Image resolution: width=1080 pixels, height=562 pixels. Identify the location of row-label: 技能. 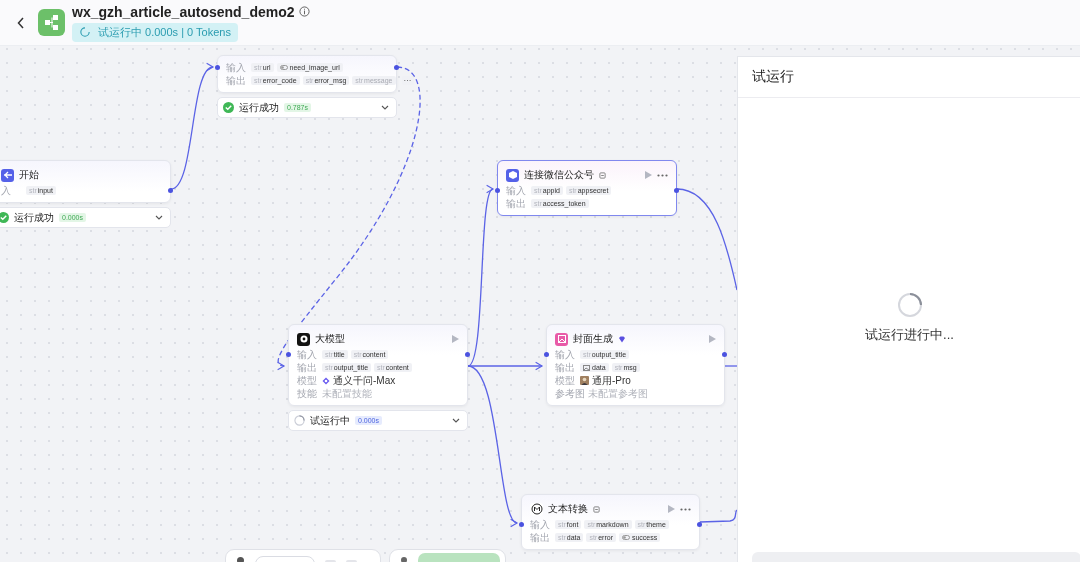
(307, 393).